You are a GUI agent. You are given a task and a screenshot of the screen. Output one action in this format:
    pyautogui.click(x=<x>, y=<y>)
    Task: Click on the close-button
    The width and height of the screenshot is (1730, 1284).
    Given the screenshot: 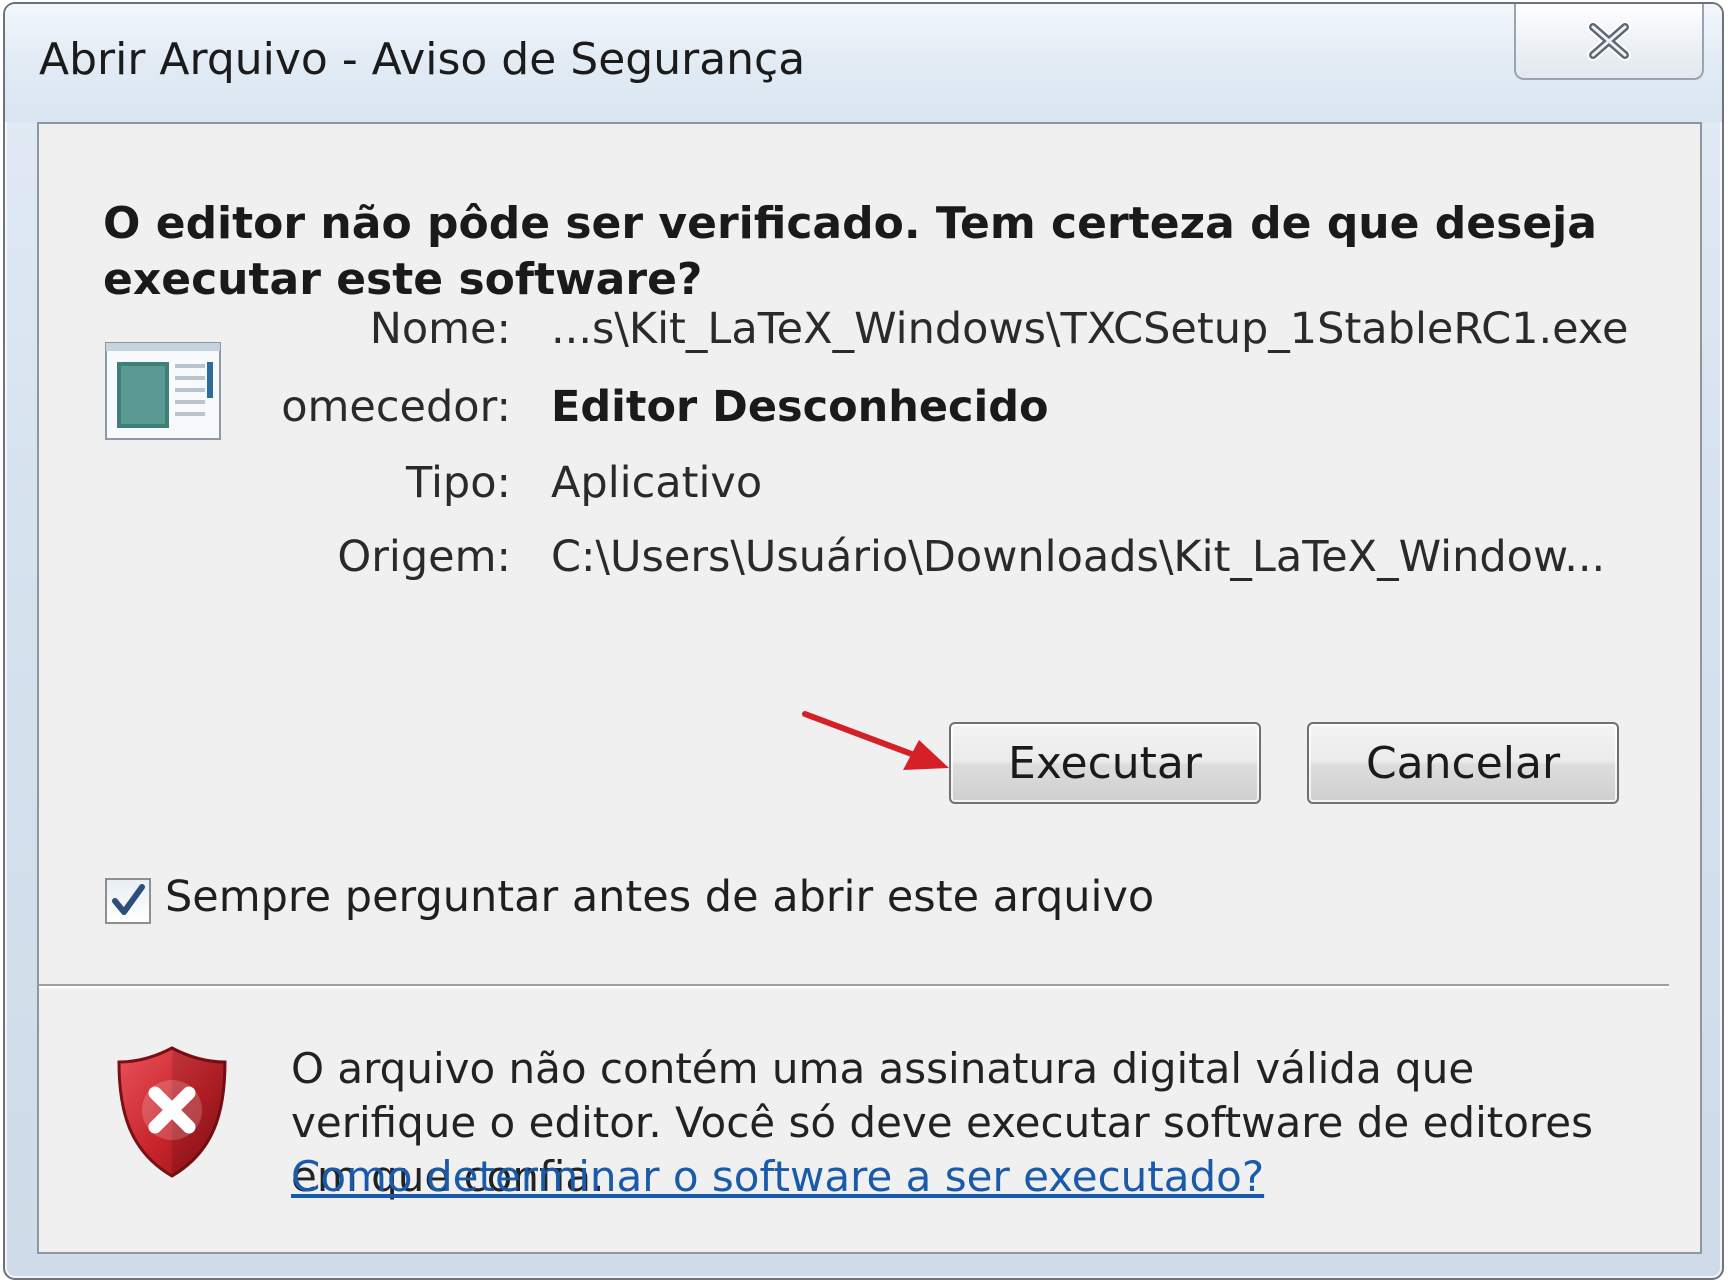 What is the action you would take?
    pyautogui.click(x=1609, y=42)
    